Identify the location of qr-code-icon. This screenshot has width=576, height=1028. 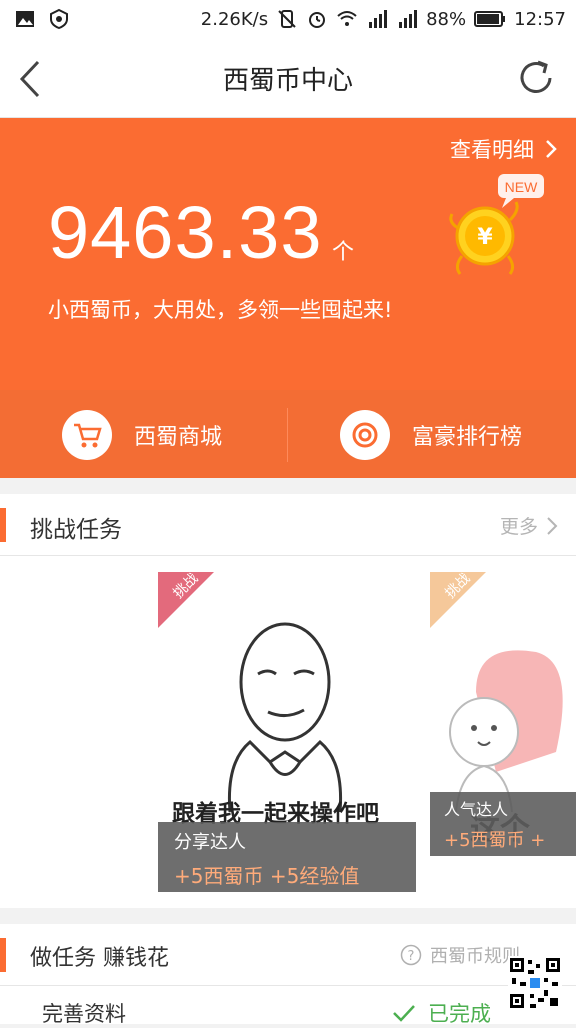
(535, 983).